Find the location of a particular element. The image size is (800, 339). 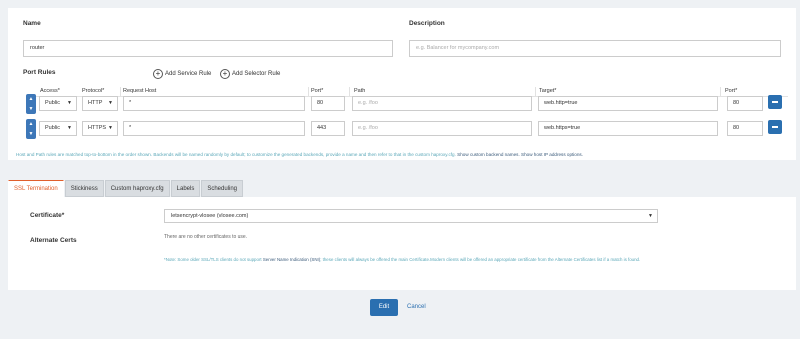

protocol-select: HTTPS ▼ is located at coordinates (100, 128).